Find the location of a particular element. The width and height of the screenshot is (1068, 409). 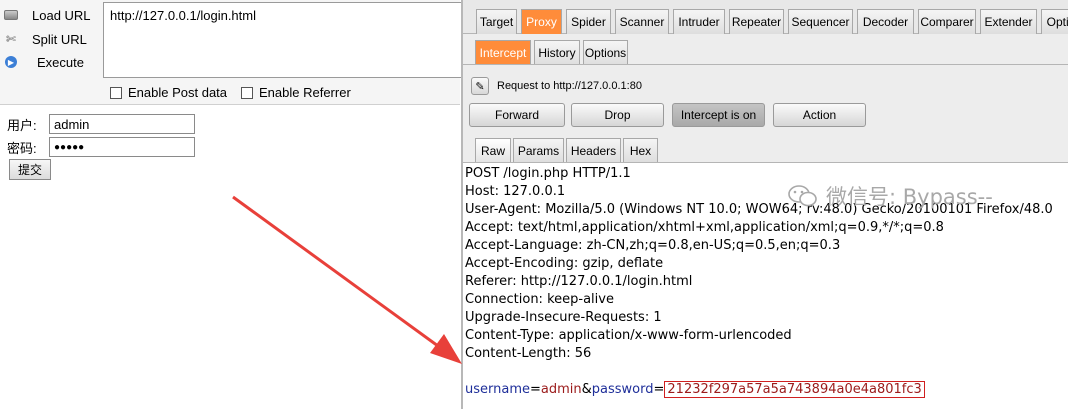

execute-button: ▶ Execute is located at coordinates (42, 62).